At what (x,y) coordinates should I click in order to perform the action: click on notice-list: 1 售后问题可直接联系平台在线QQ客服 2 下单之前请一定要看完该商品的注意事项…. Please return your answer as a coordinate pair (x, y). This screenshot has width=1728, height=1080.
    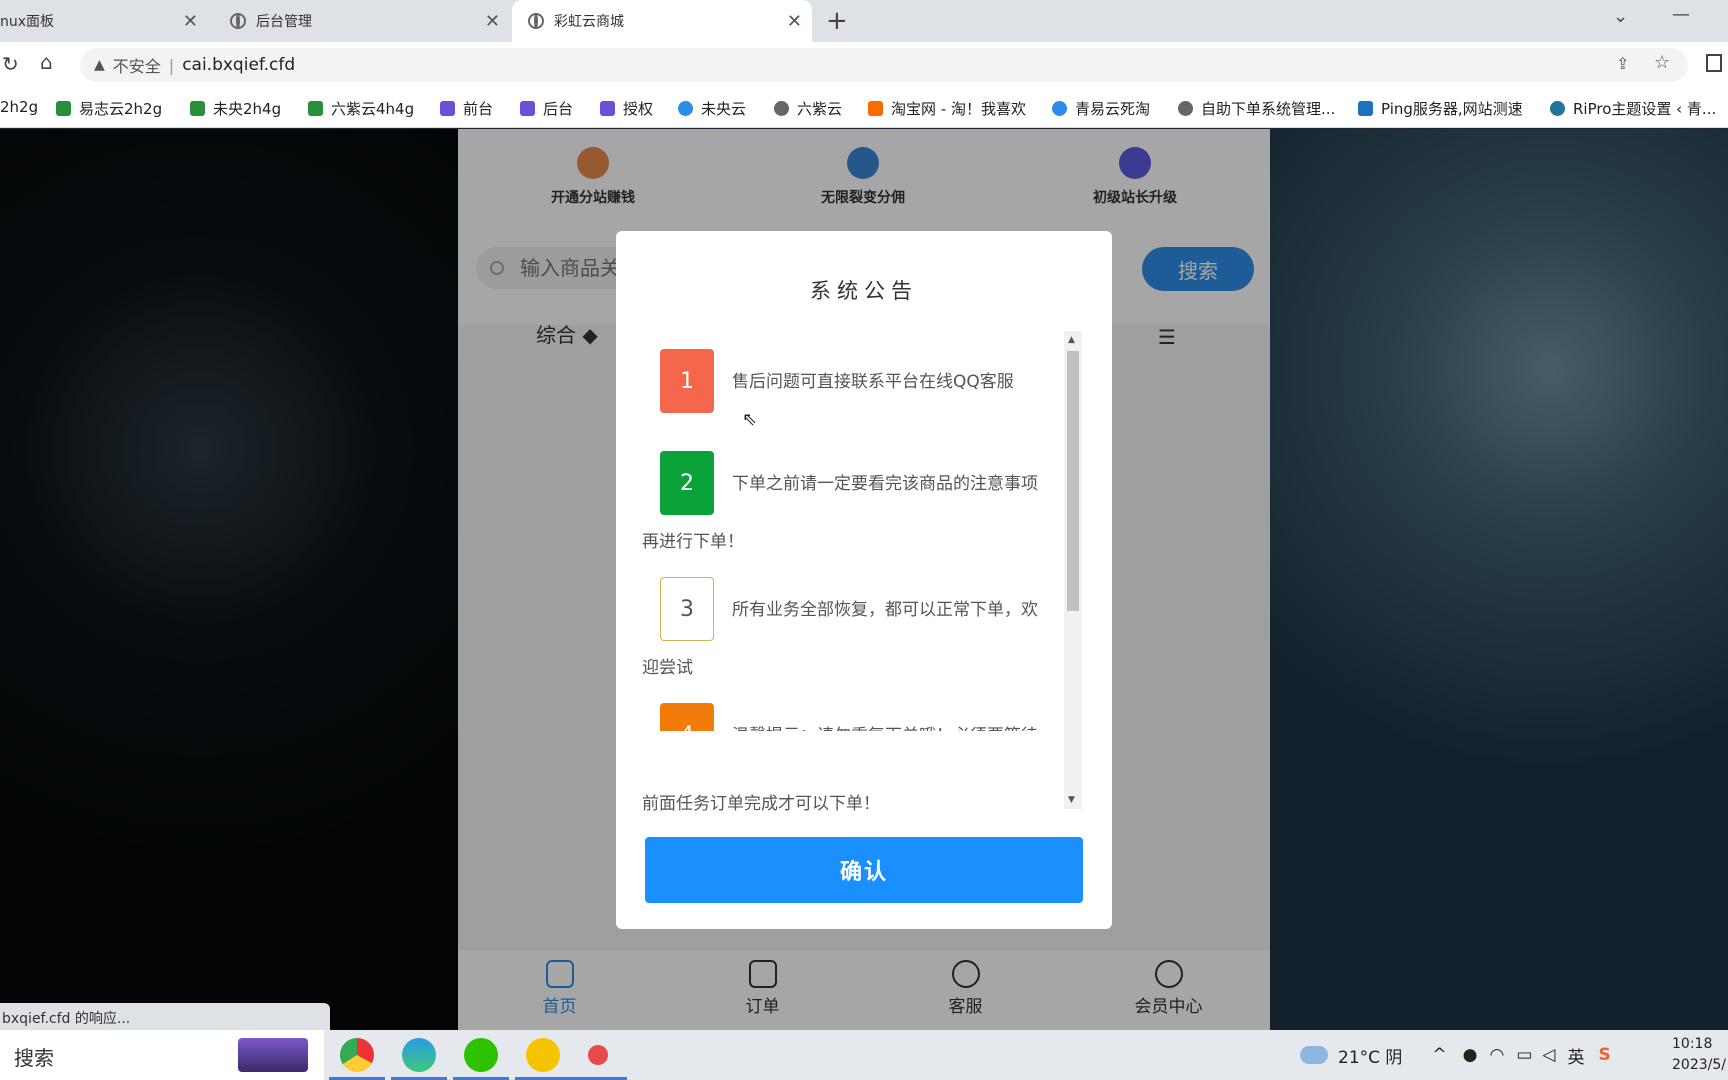
    Looking at the image, I should click on (846, 531).